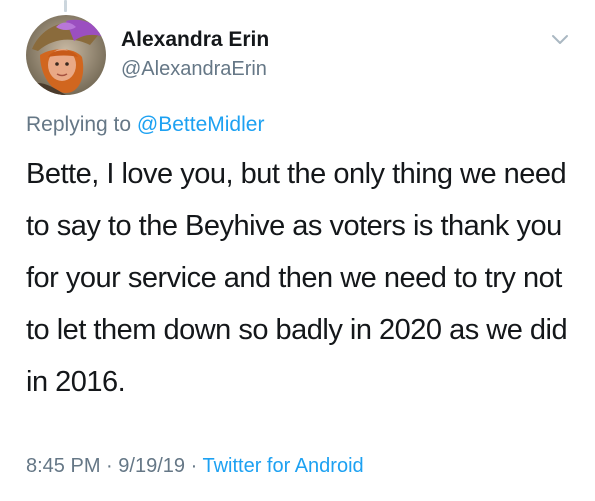  I want to click on avatar, so click(66, 55).